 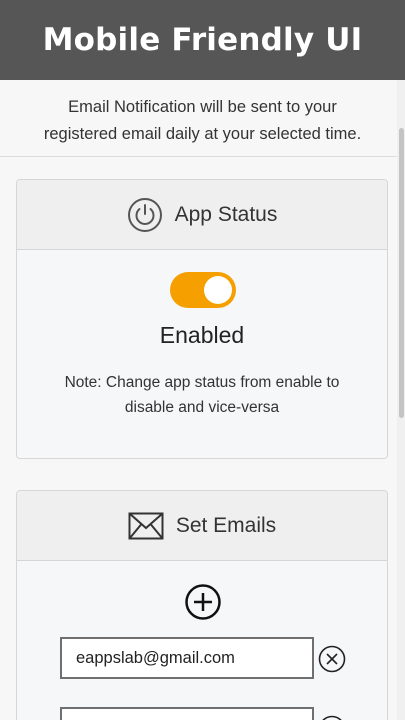 I want to click on status-note-line-2: disable and vice-versa, so click(x=202, y=407).